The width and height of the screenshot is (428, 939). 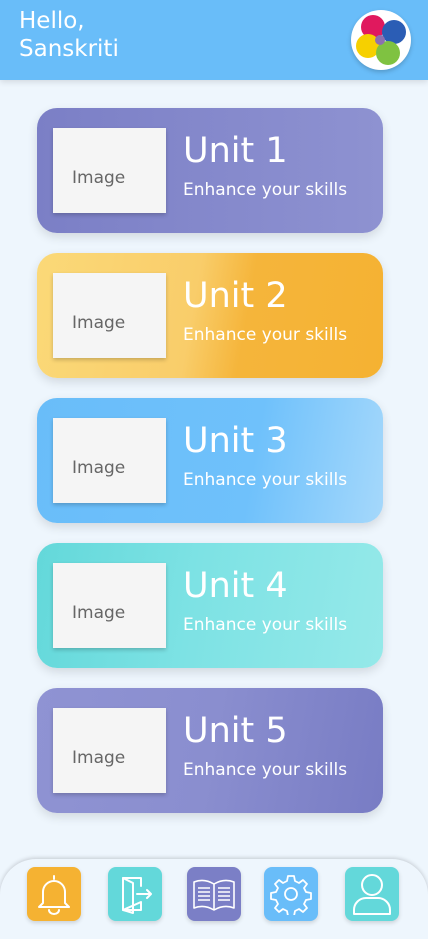 I want to click on user-profile-icon, so click(x=372, y=894).